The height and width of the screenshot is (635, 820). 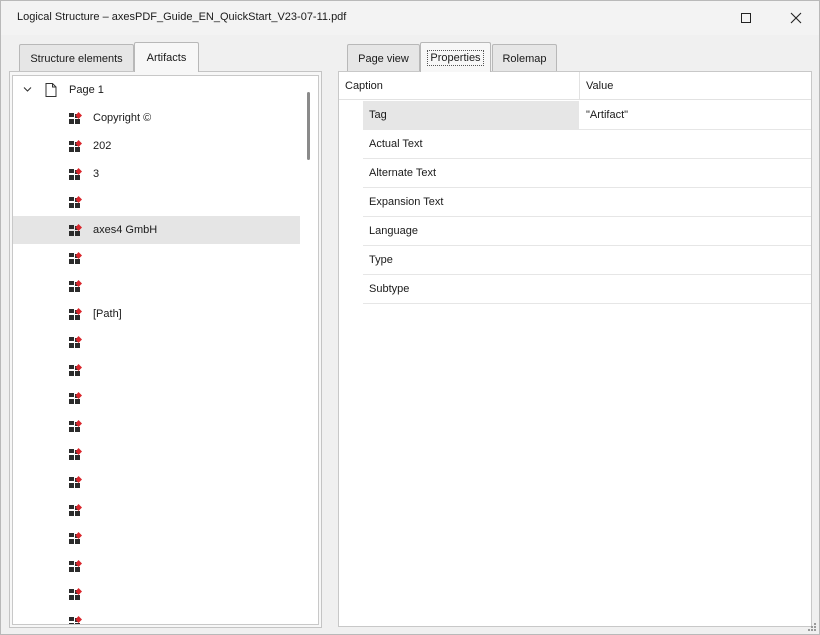 I want to click on tab-rolemap: Rolemap, so click(x=524, y=58).